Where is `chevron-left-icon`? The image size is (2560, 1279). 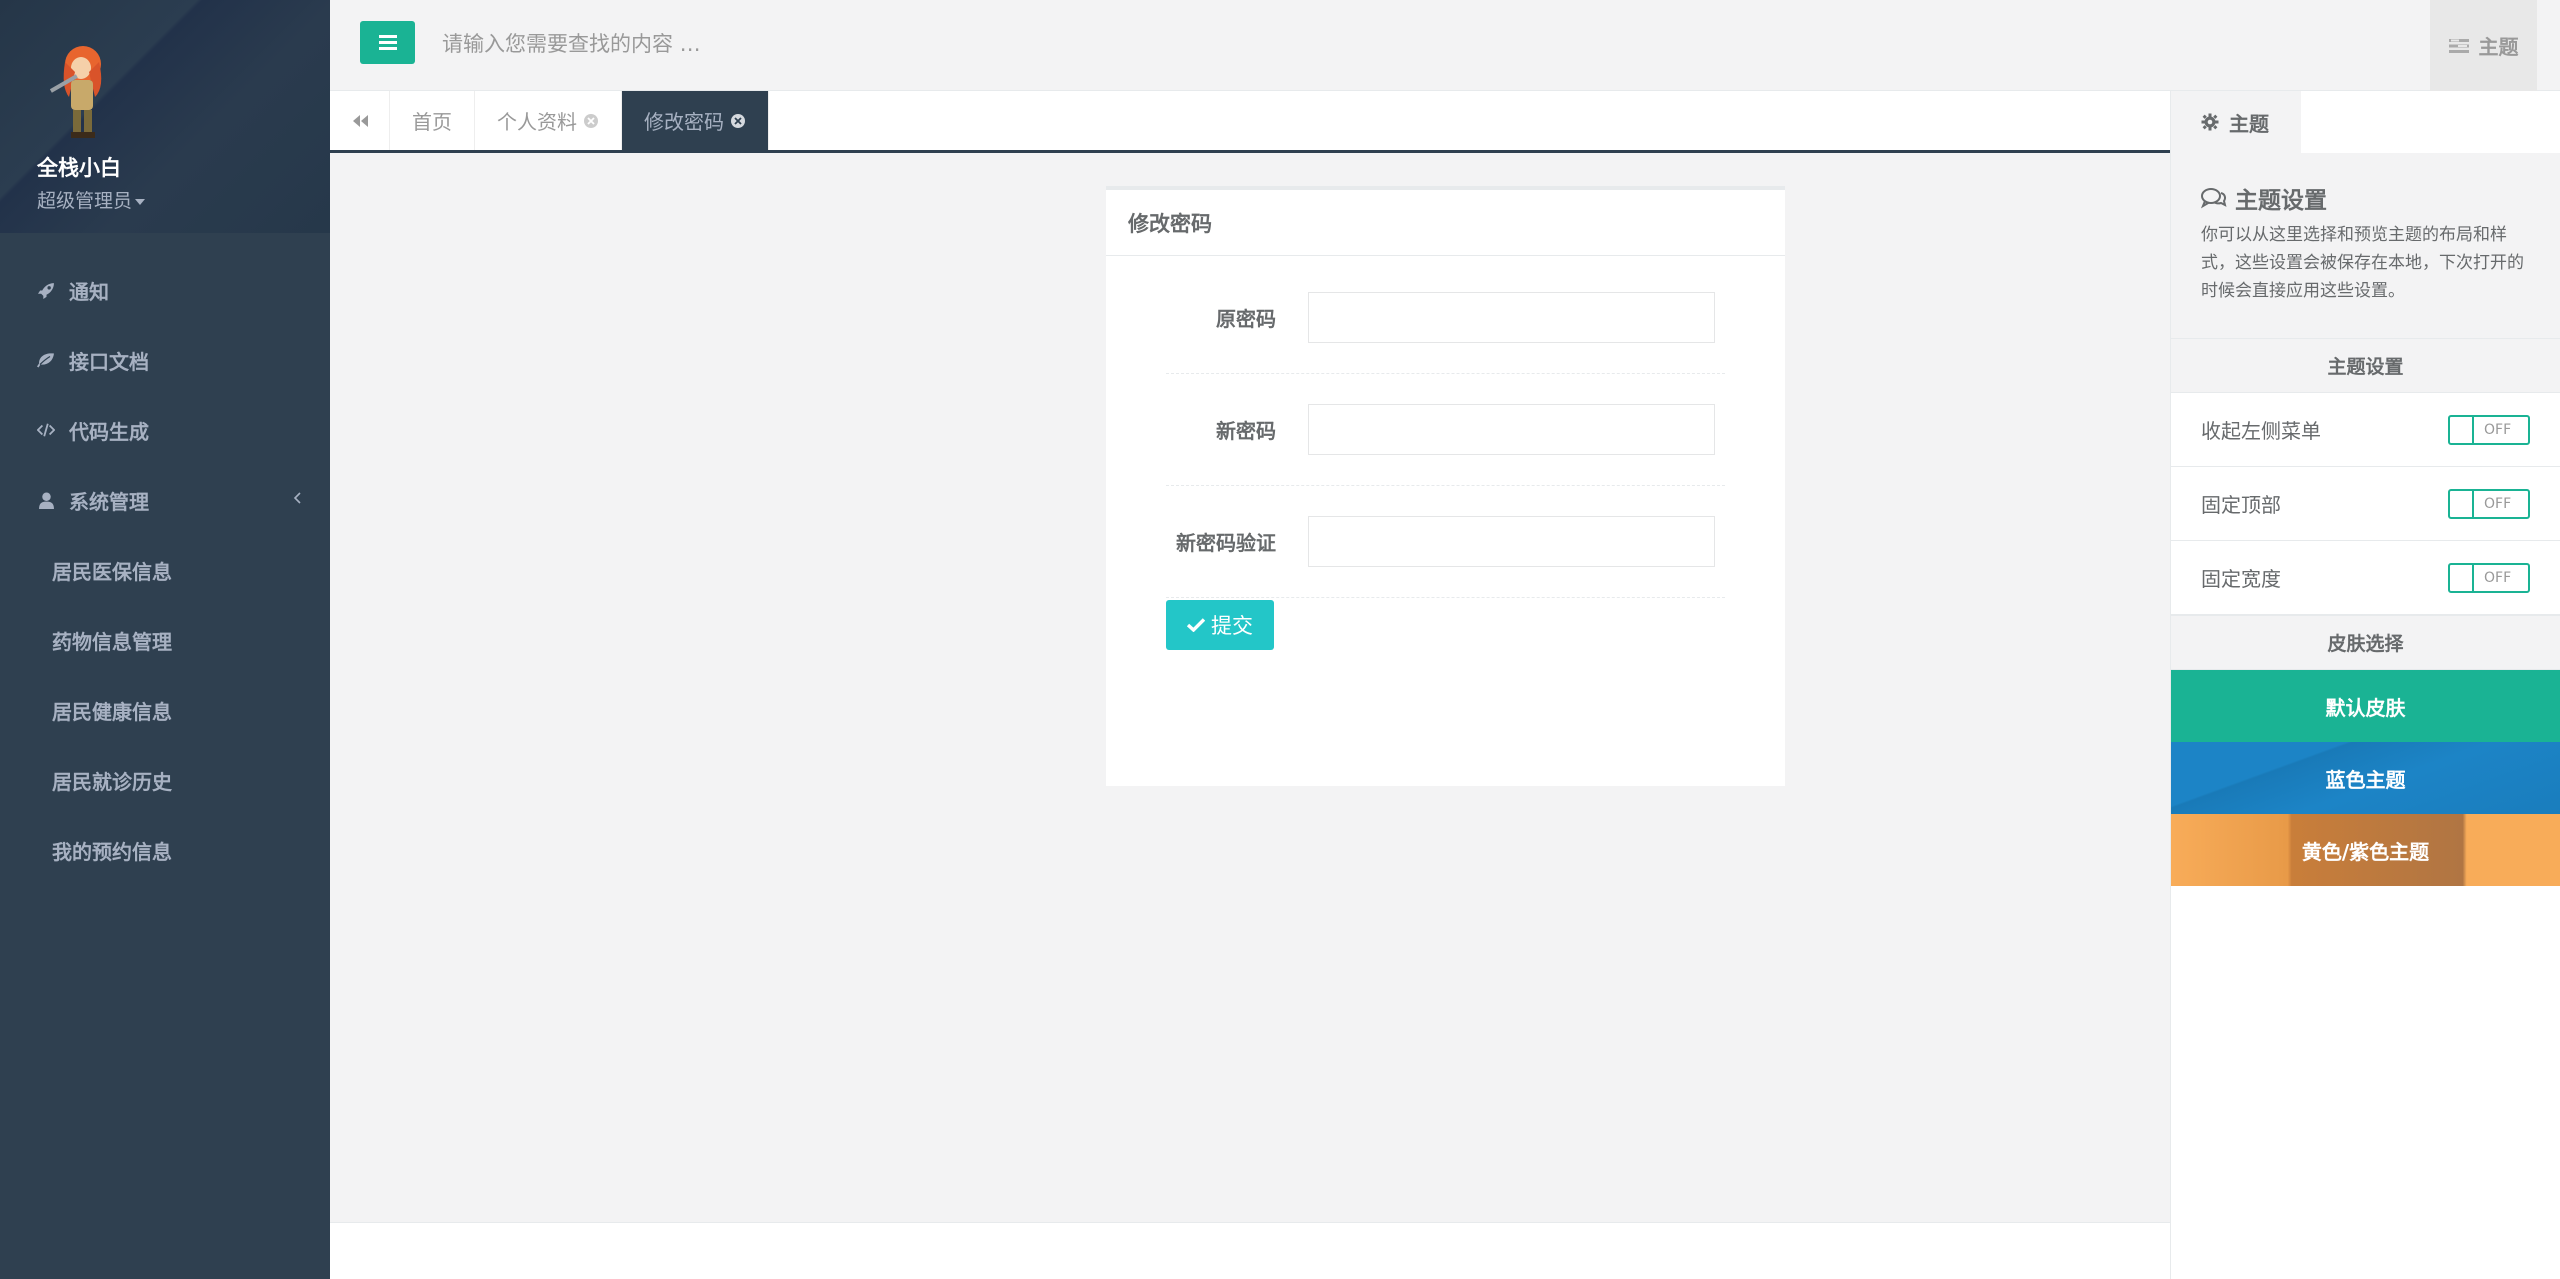
chevron-left-icon is located at coordinates (297, 498).